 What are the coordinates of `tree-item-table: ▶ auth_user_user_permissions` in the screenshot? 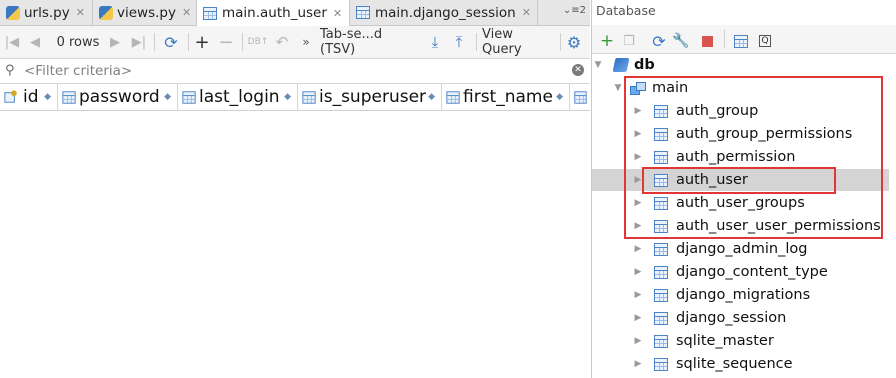 It's located at (756, 226).